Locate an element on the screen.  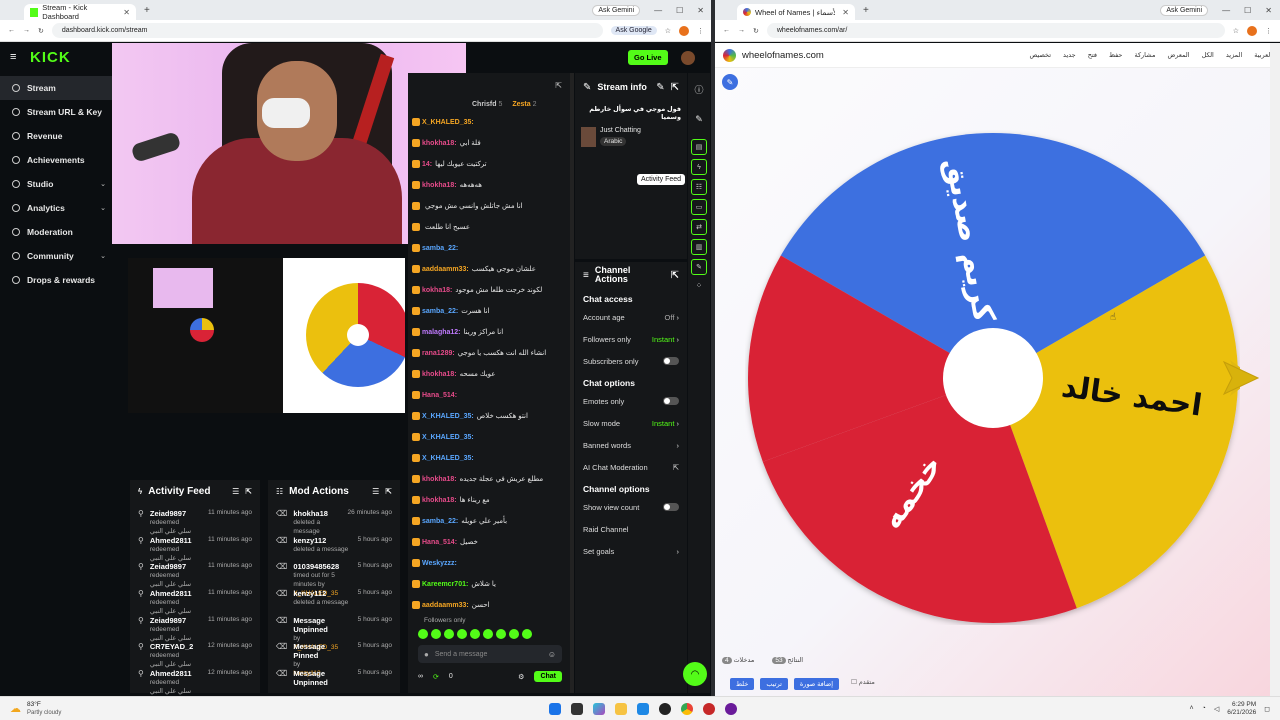
ai-chat-row: AI Chat Moderation ⇱ is located at coordinates (631, 467).